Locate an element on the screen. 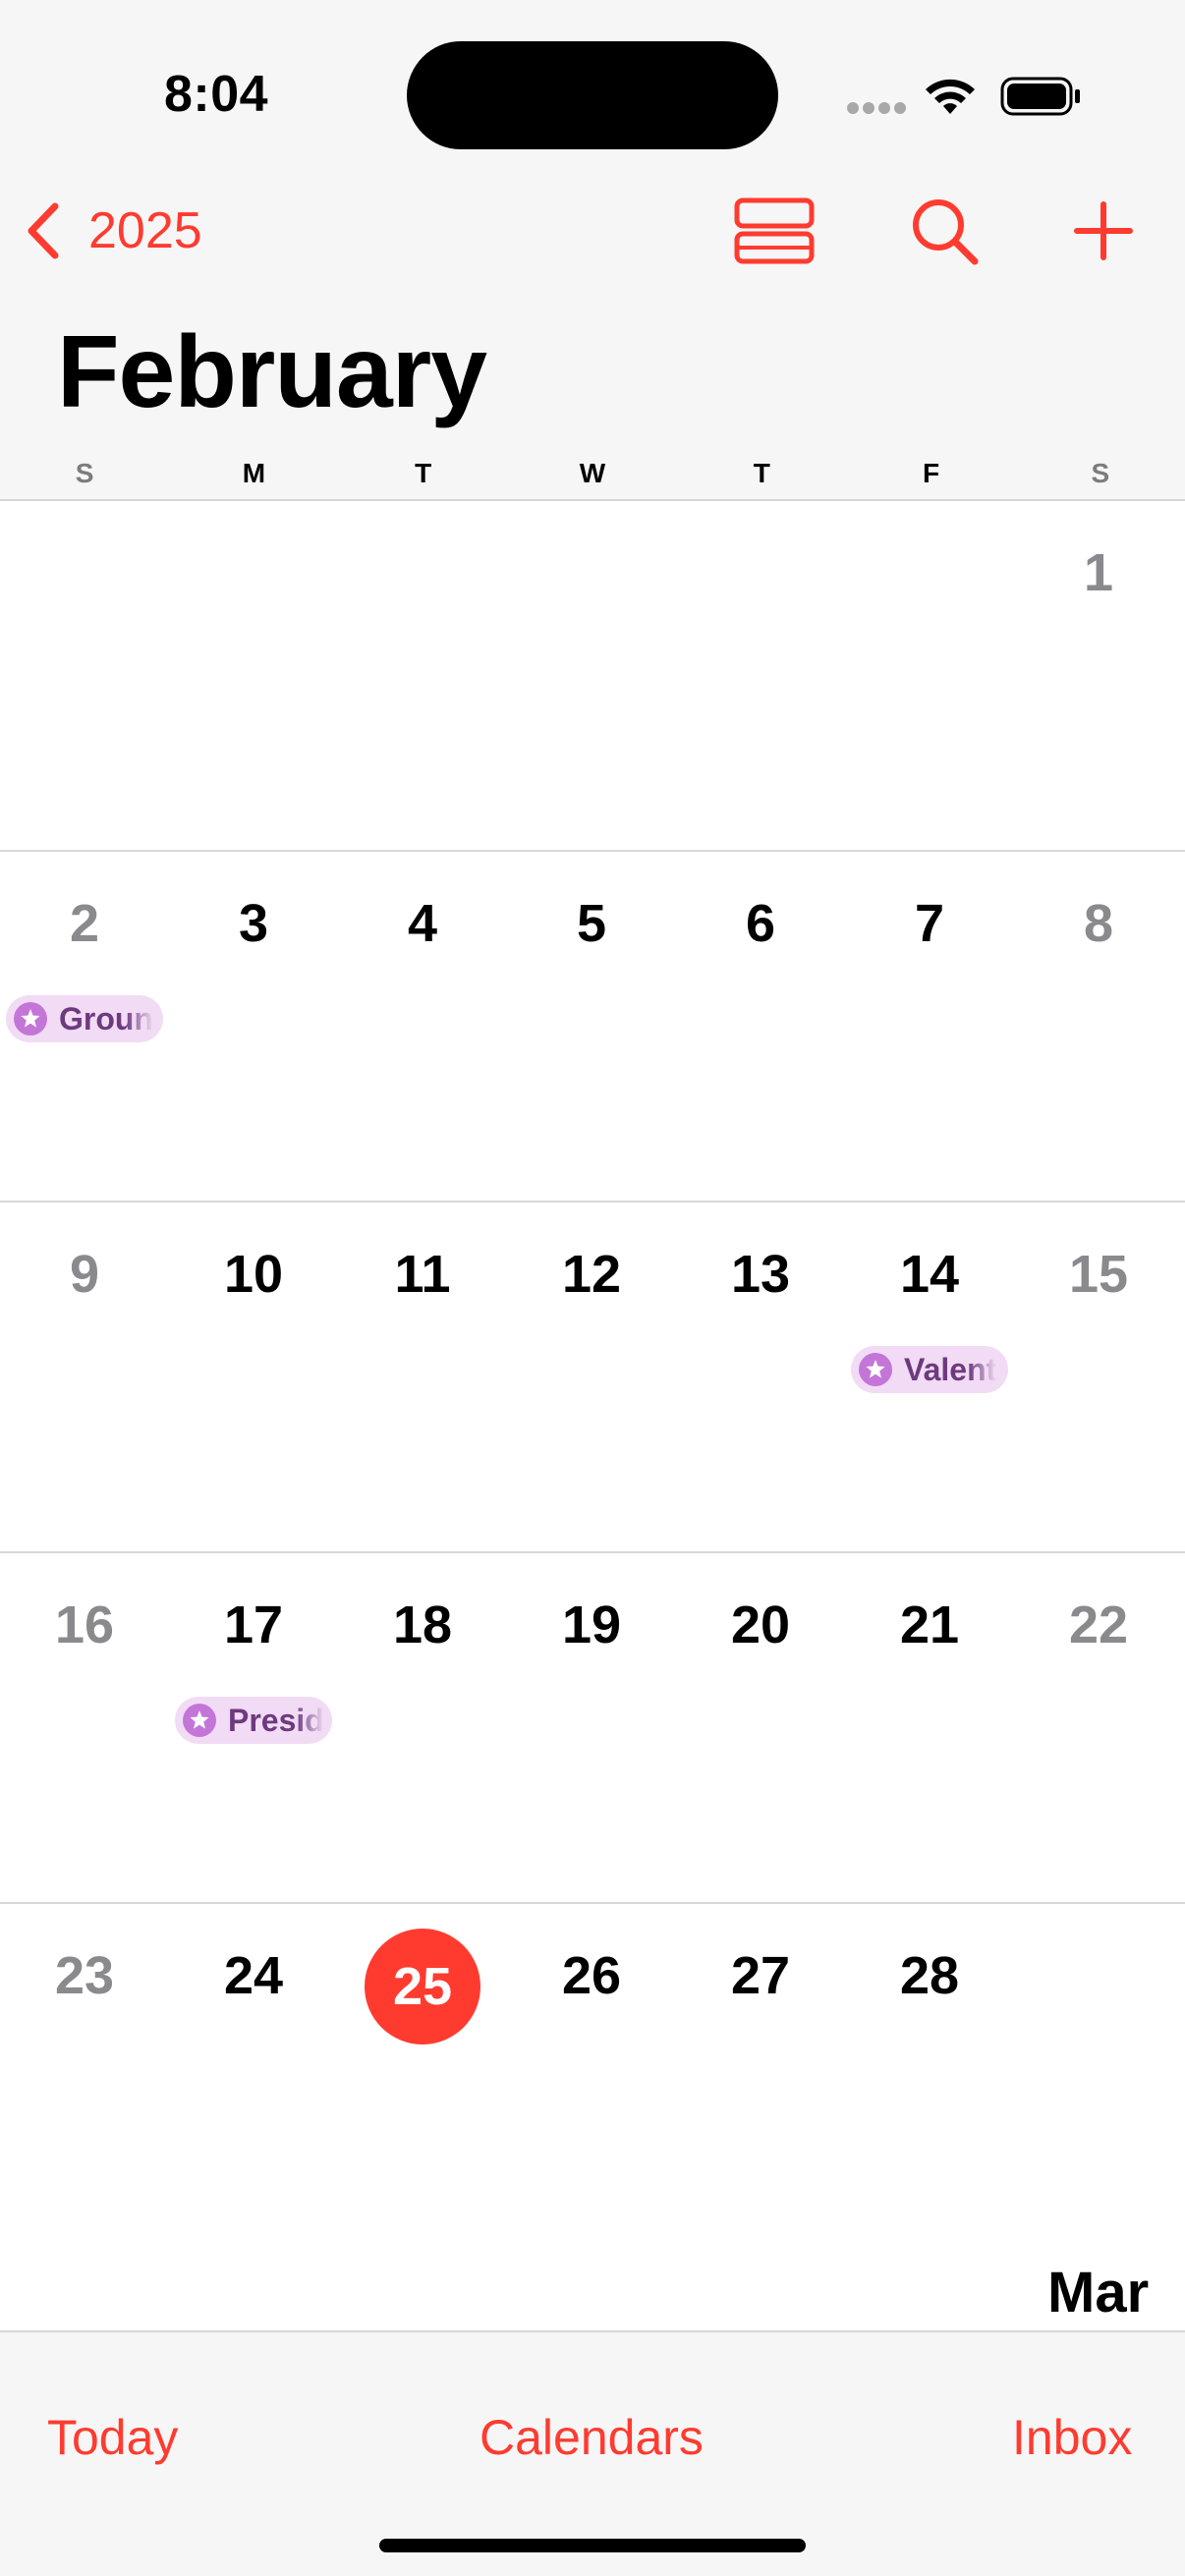  day-cell: 27 is located at coordinates (761, 1975).